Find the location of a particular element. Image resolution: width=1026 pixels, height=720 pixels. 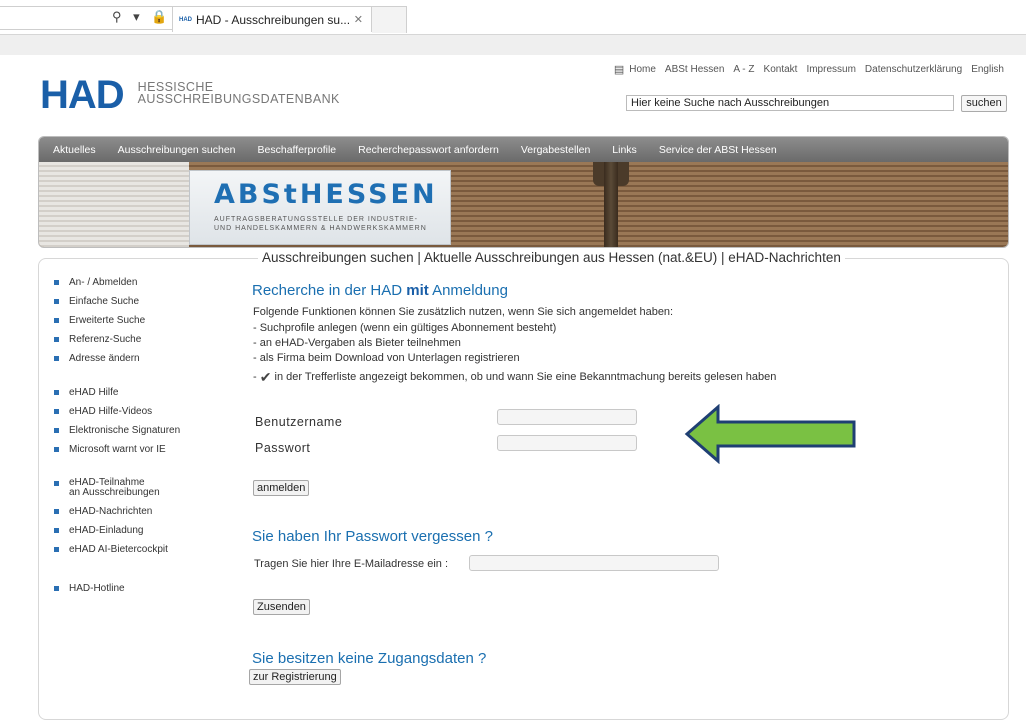

top-link-english: English is located at coordinates (987, 69).